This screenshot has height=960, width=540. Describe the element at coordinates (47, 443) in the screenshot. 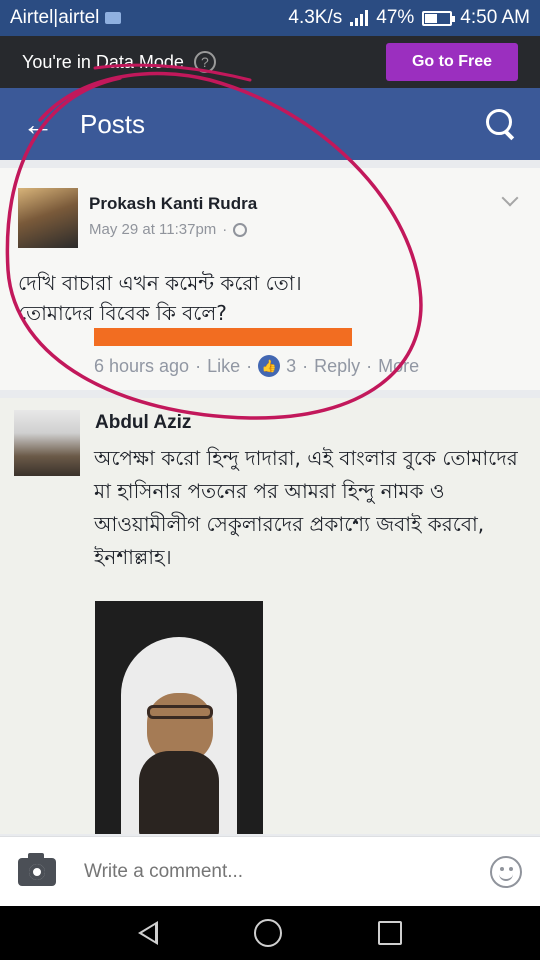

I see `commenter-avatar` at that location.